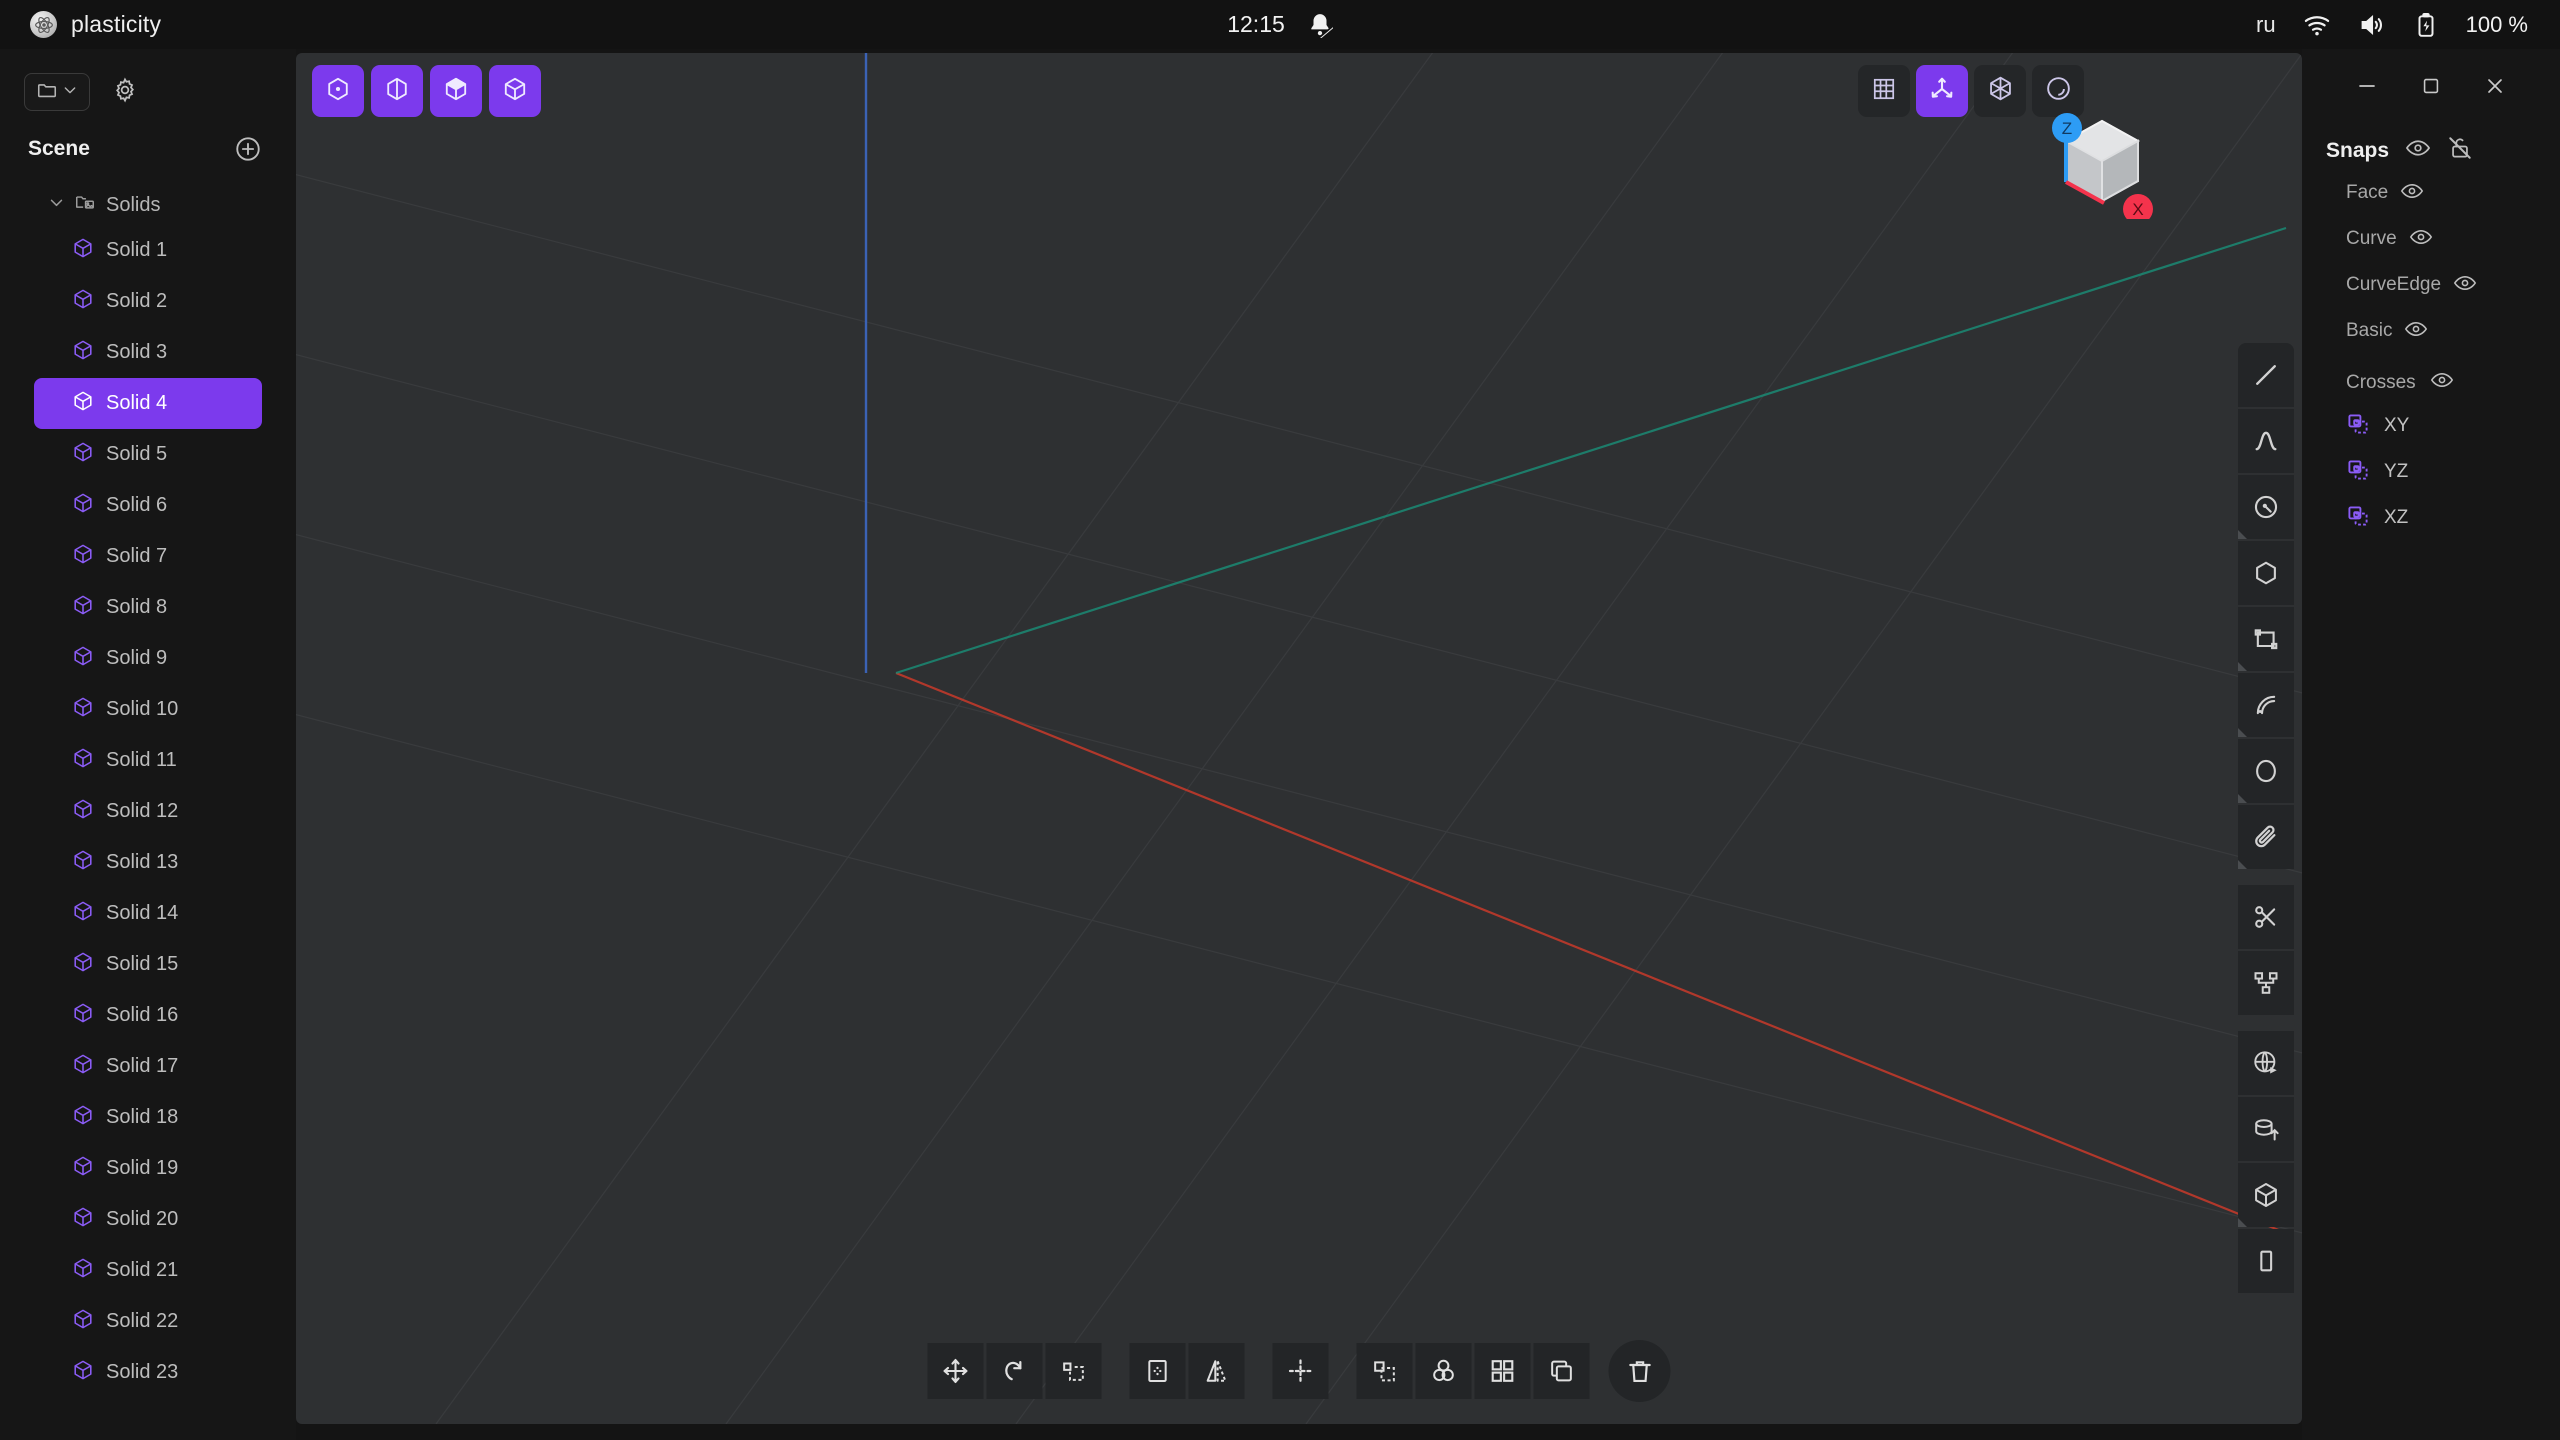  What do you see at coordinates (2431, 331) in the screenshot?
I see `snap-item-row: Basic` at bounding box center [2431, 331].